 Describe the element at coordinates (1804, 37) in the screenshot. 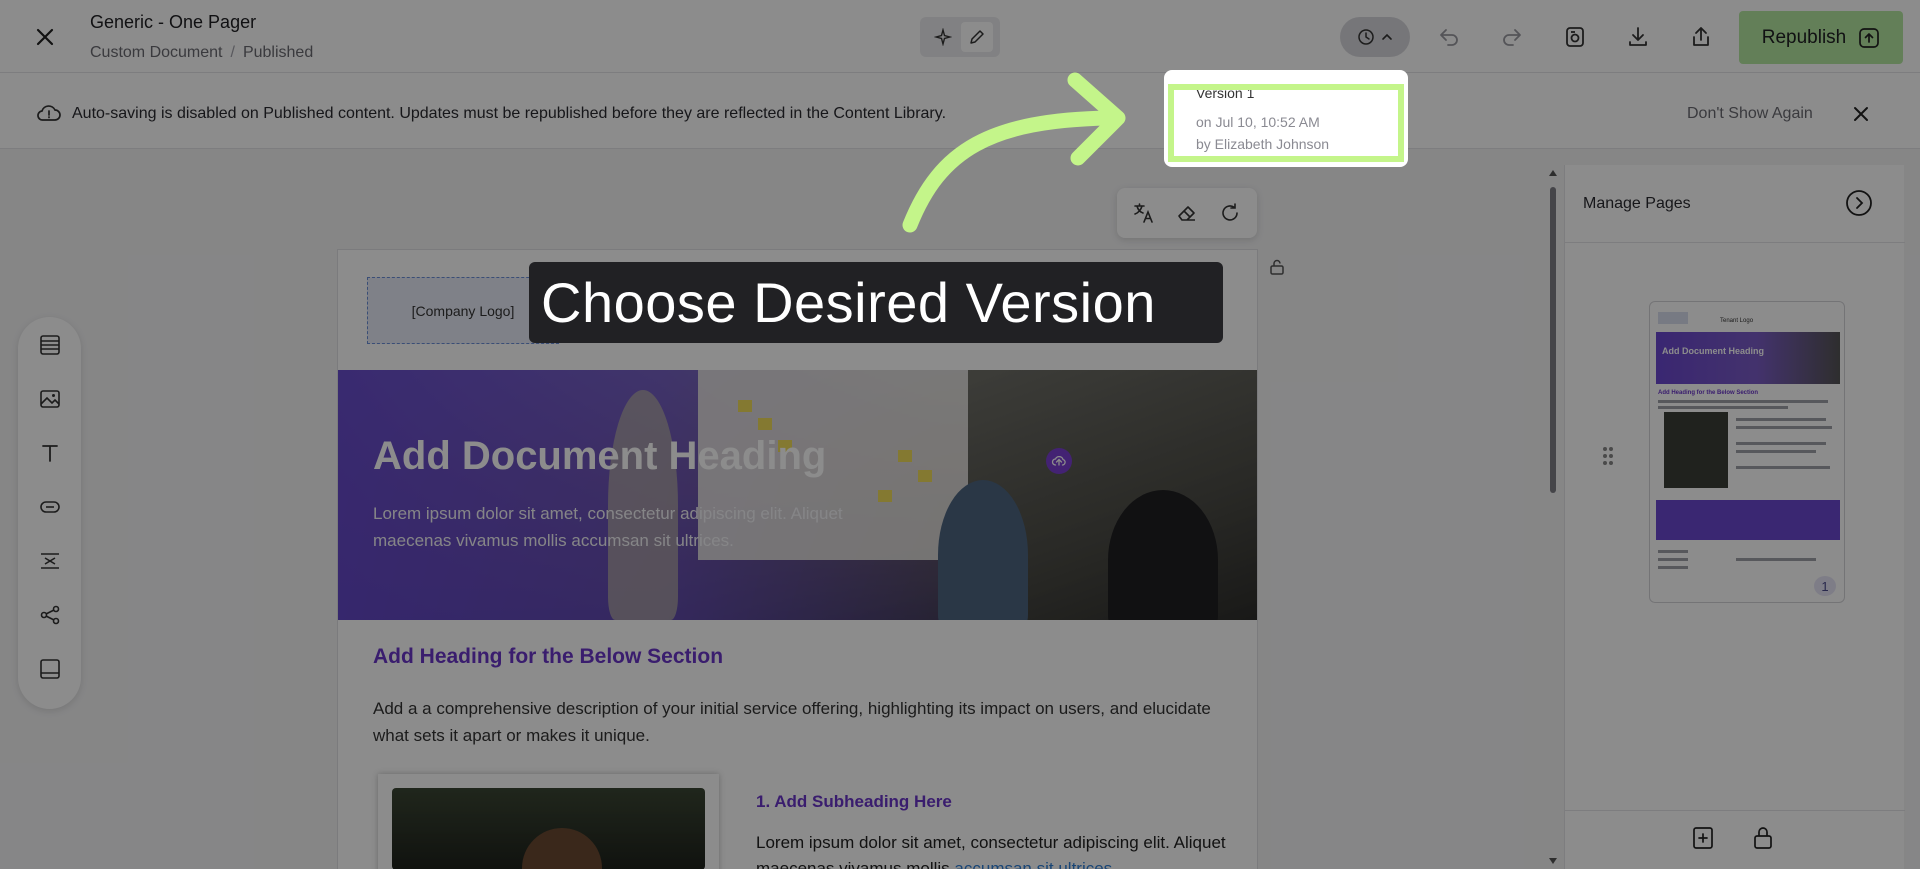

I see `republish-label: Republish` at that location.